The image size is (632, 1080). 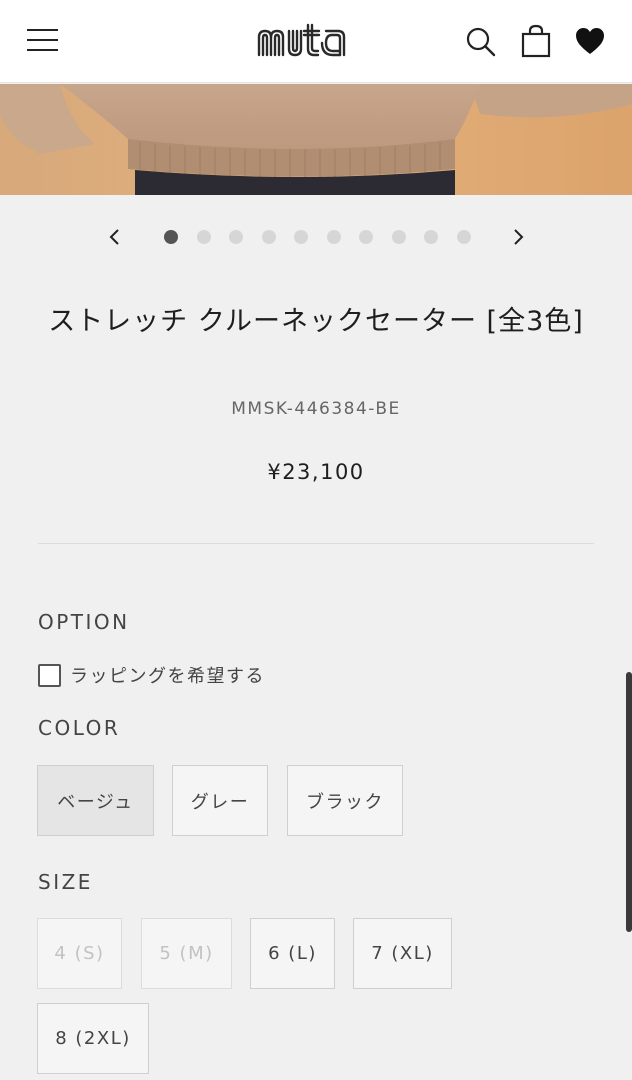 What do you see at coordinates (79, 728) in the screenshot?
I see `color-section-label: COLOR` at bounding box center [79, 728].